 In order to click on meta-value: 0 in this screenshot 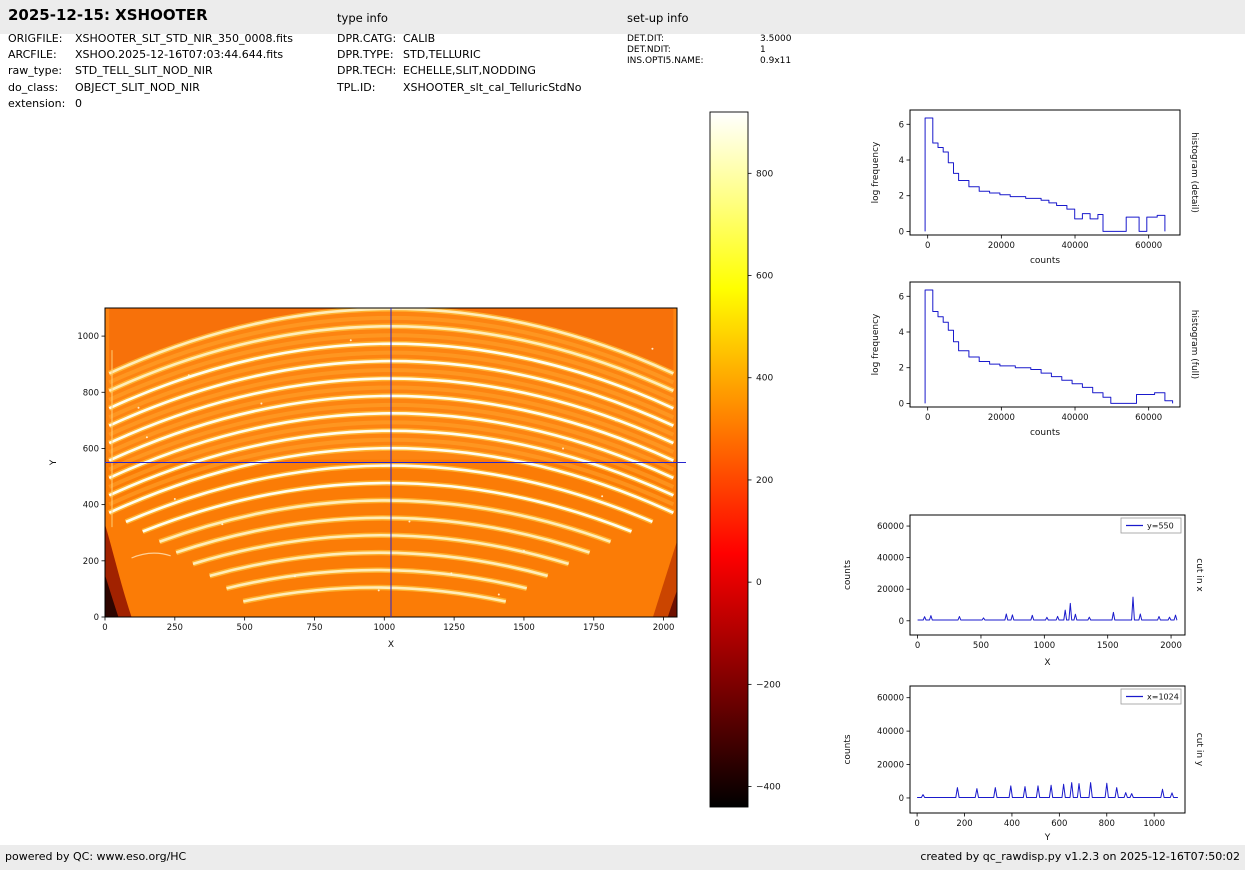, I will do `click(78, 104)`.